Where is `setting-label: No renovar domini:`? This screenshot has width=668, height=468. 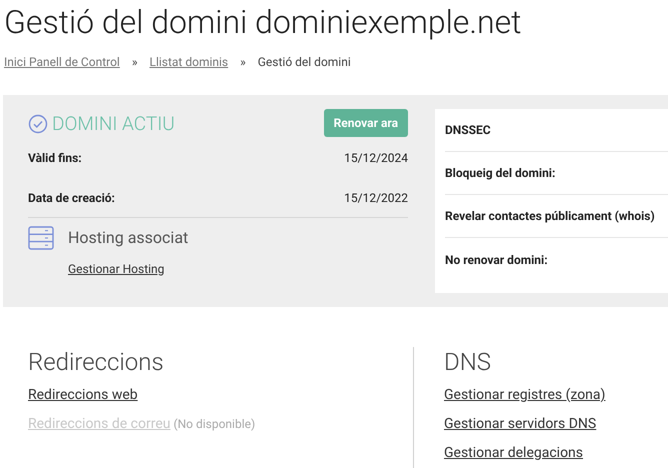
setting-label: No renovar domini: is located at coordinates (496, 260).